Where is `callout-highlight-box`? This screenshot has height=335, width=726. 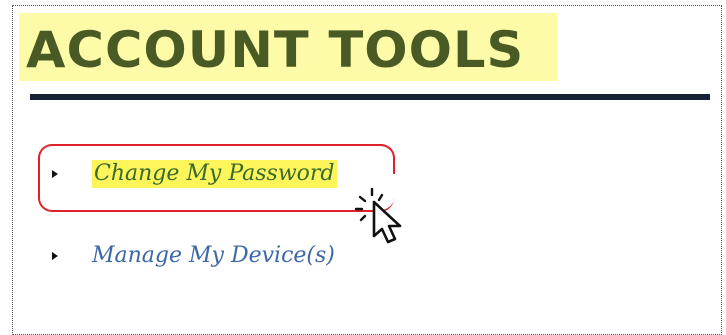 callout-highlight-box is located at coordinates (216, 178).